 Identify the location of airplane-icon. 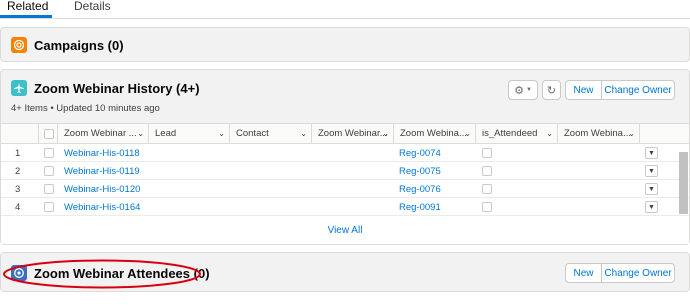
(19, 88).